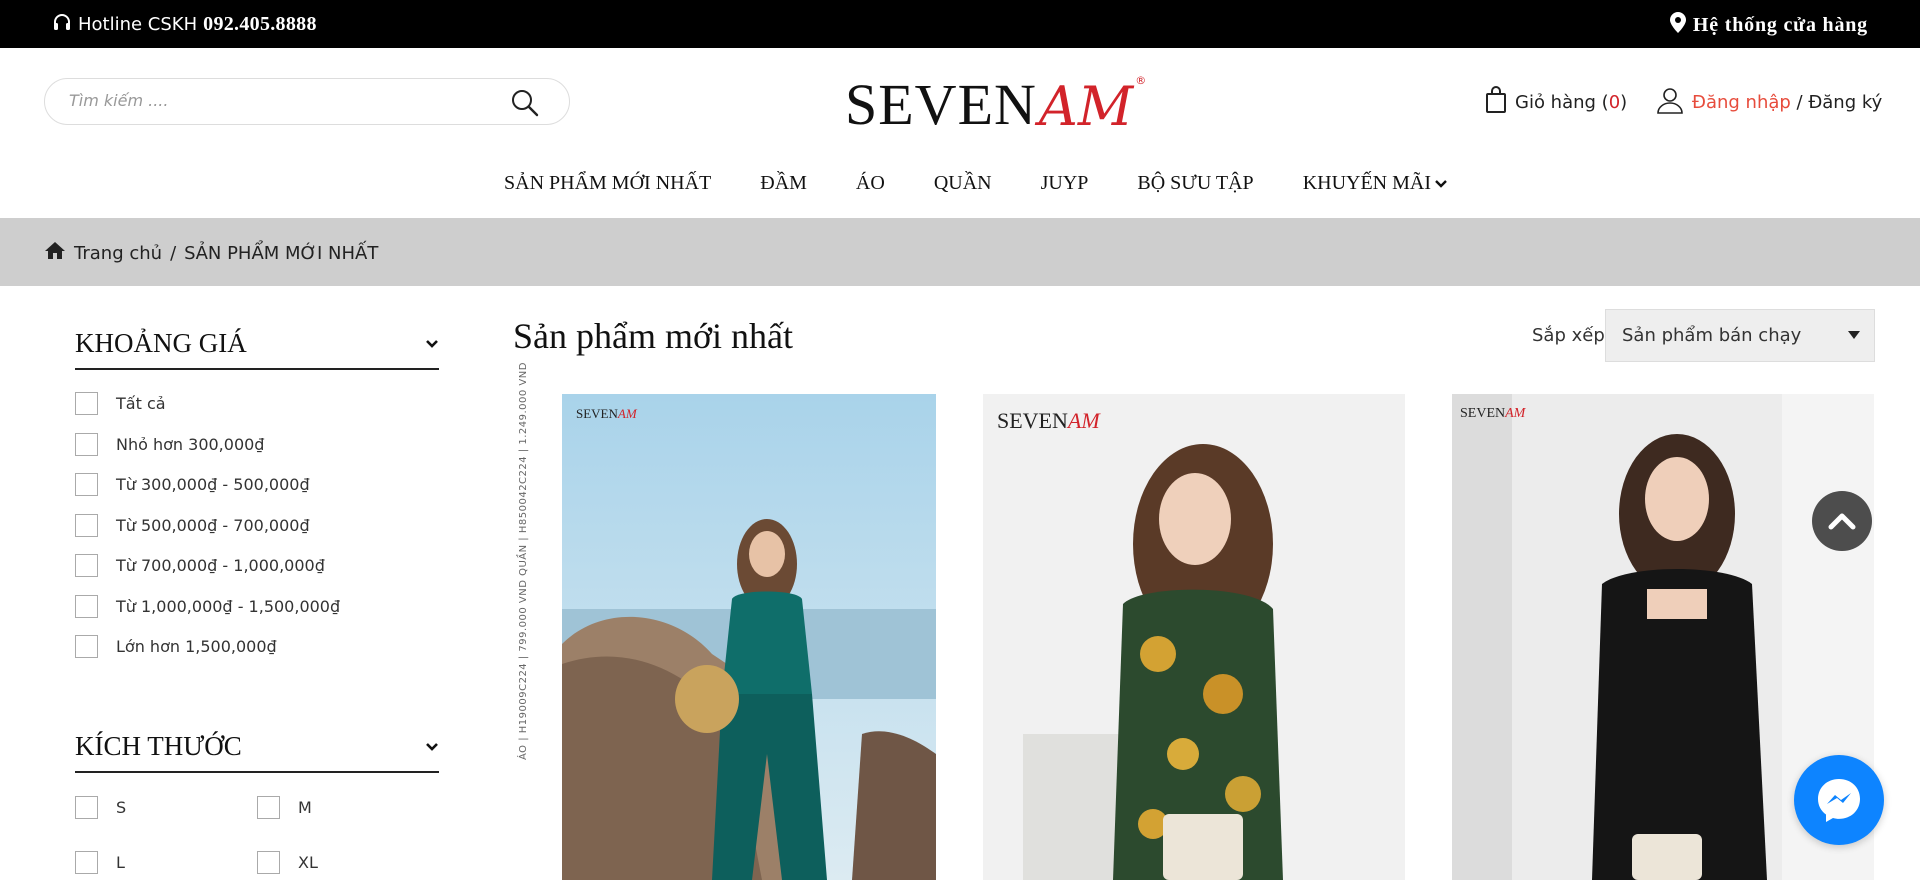  Describe the element at coordinates (213, 525) in the screenshot. I see `price-option-label: Từ 500,000₫ - 700,000₫` at that location.